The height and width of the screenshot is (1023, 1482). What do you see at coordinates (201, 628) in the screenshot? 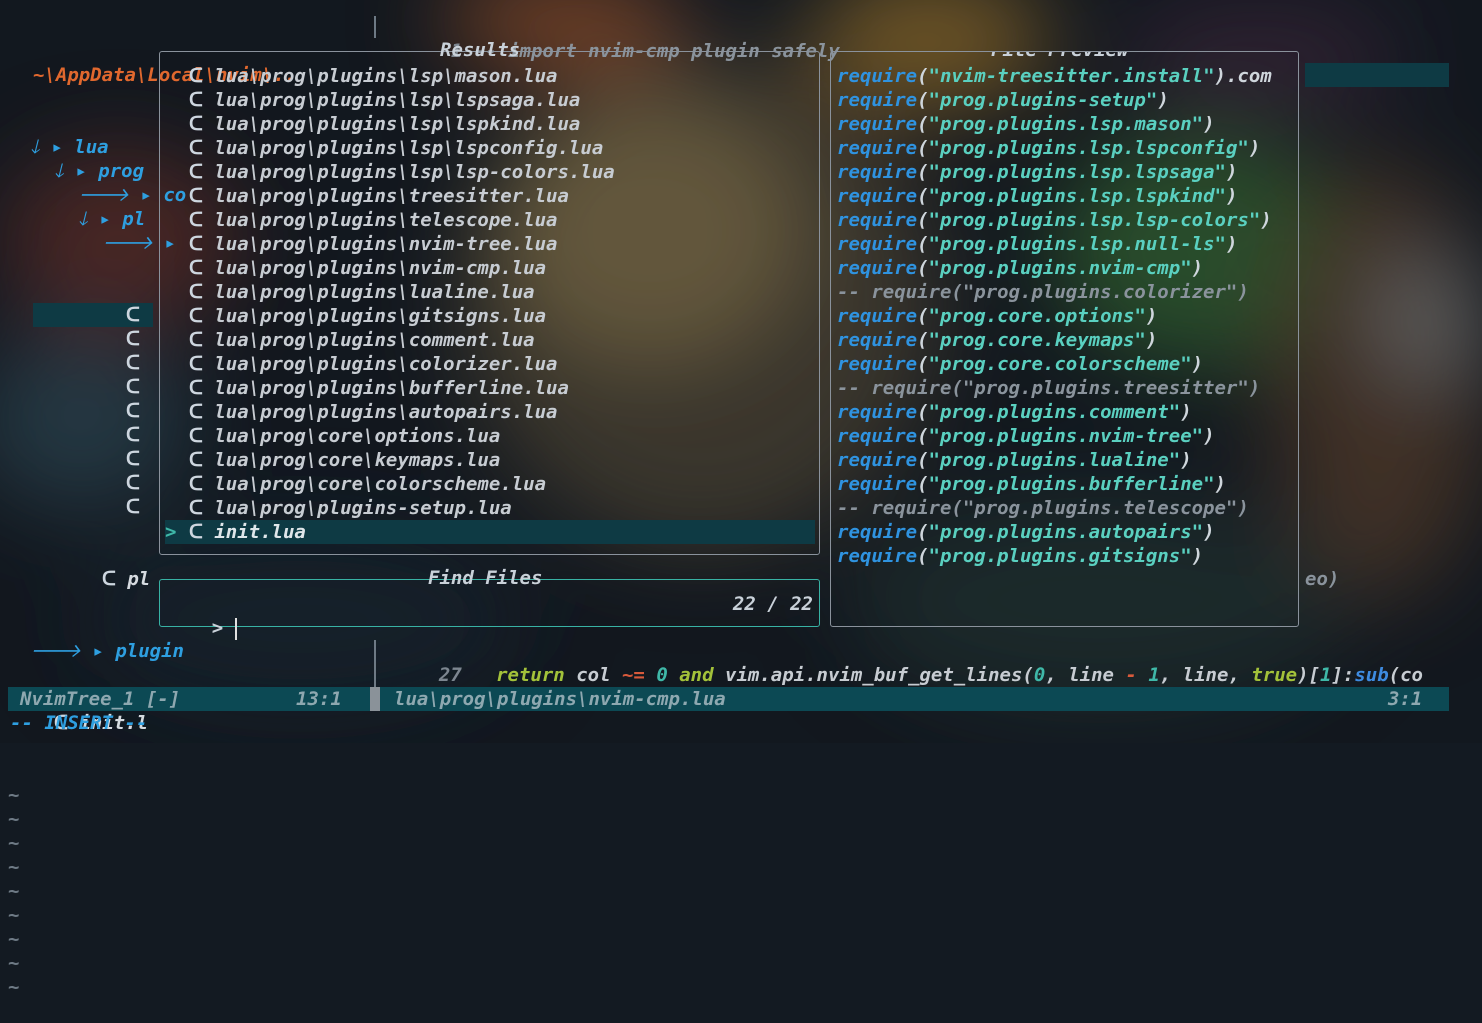
I see `prompt-input: >` at bounding box center [201, 628].